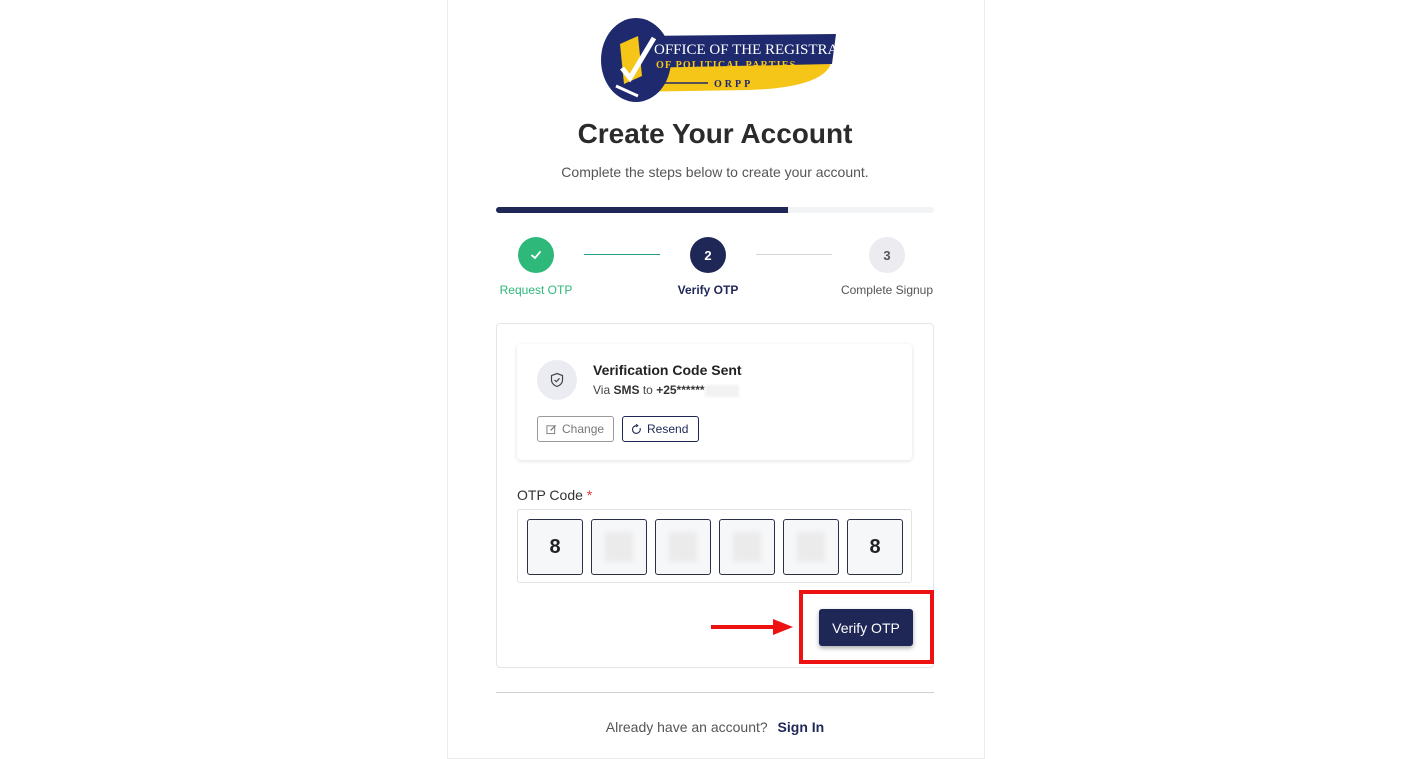 The height and width of the screenshot is (759, 1421). I want to click on refresh-icon, so click(636, 428).